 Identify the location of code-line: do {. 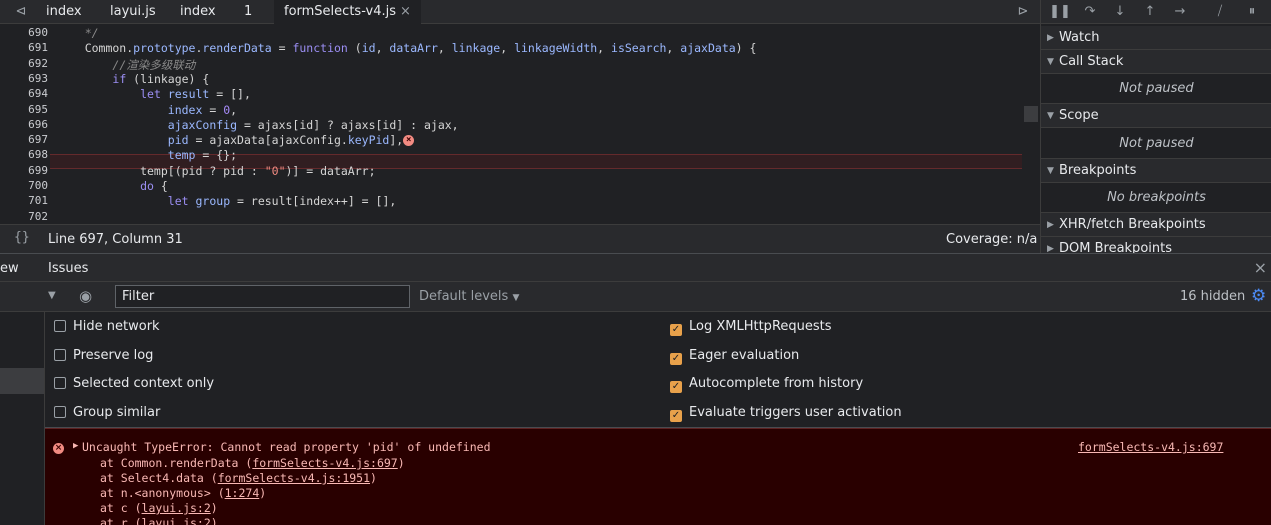
(112, 186).